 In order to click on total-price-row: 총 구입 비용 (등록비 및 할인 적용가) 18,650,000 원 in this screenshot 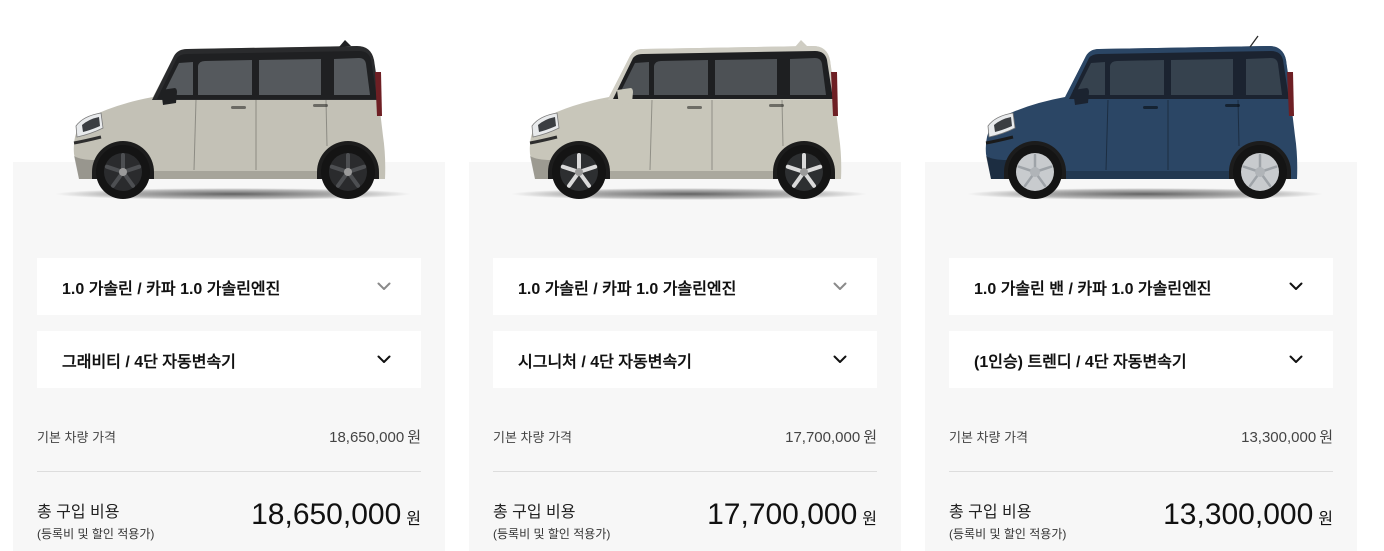, I will do `click(229, 520)`.